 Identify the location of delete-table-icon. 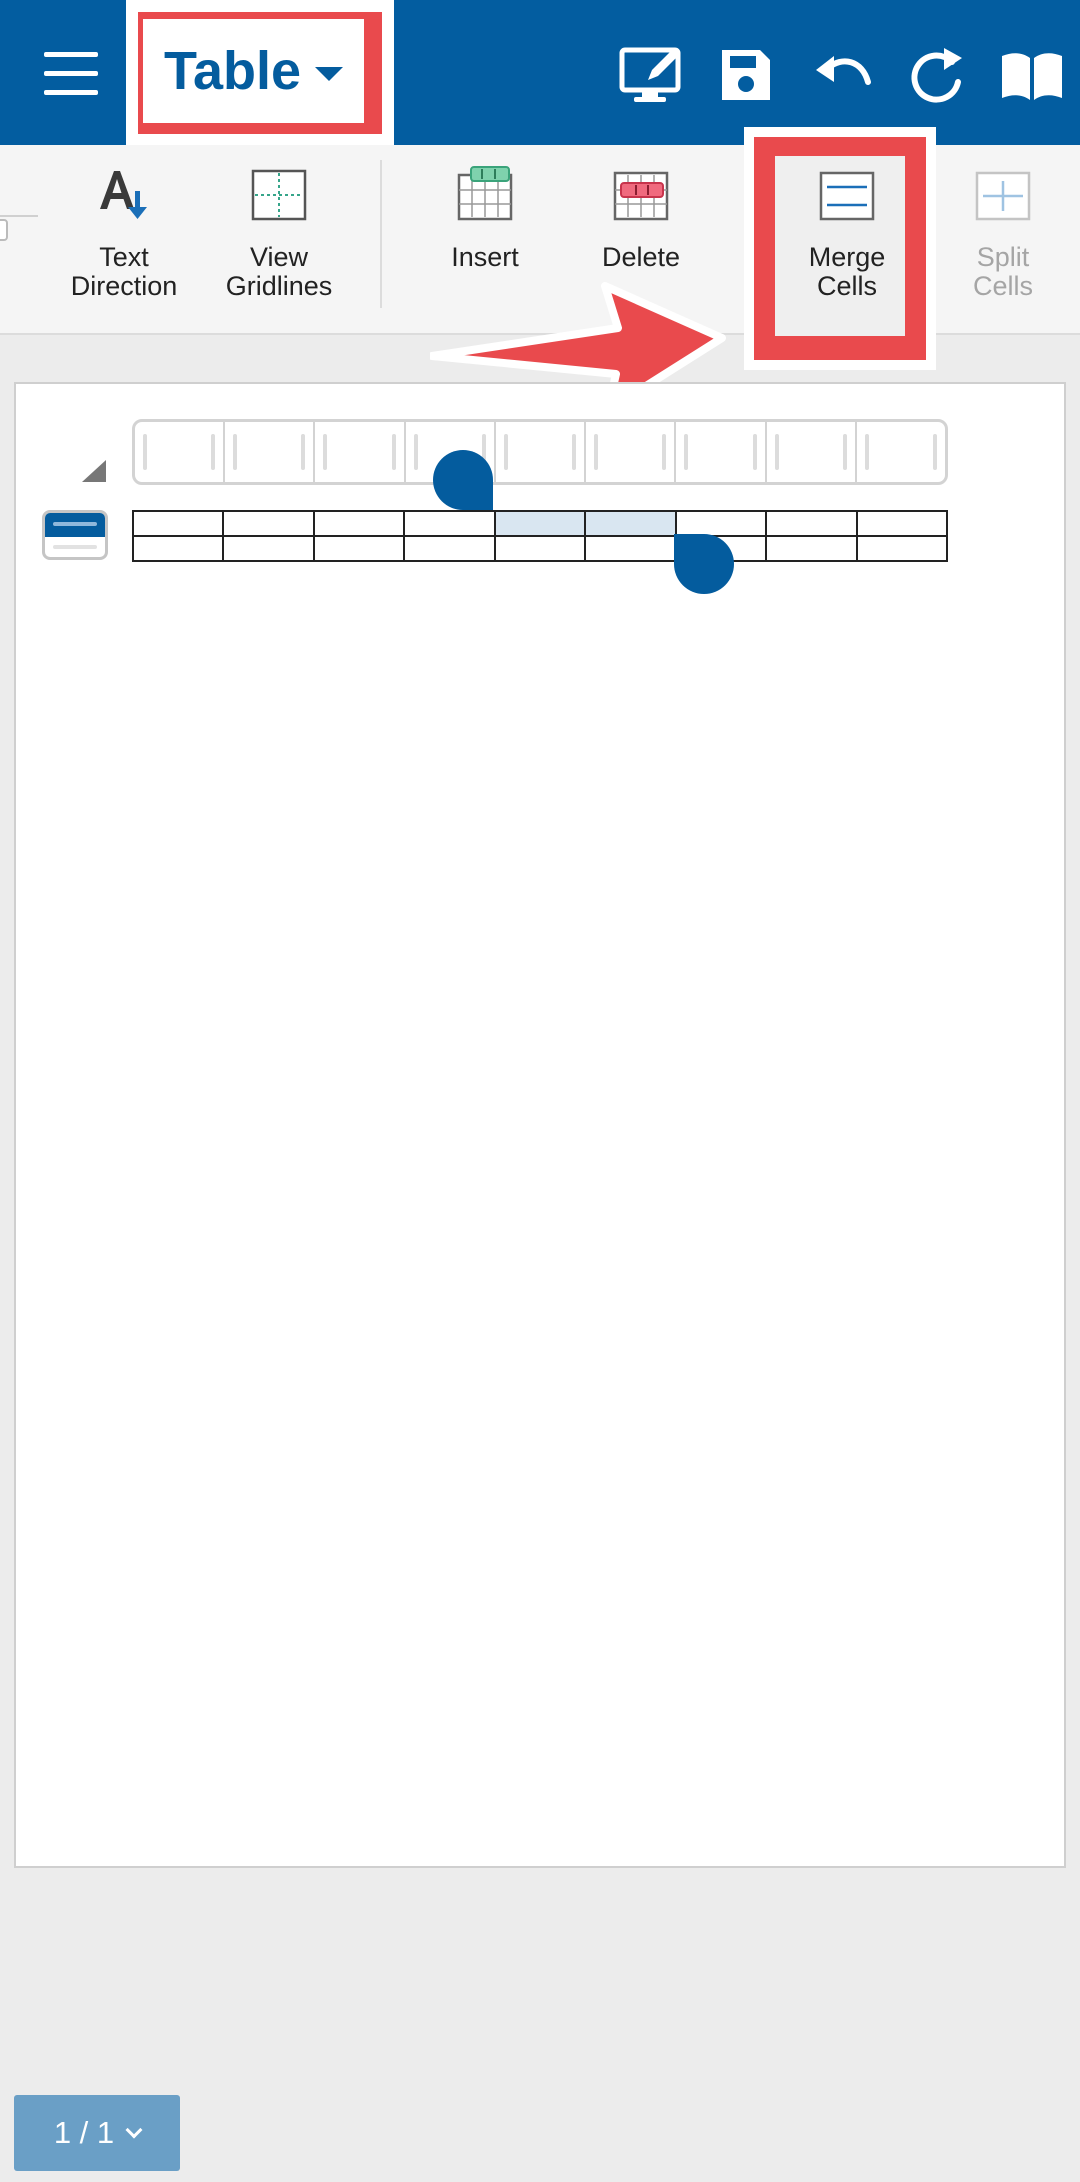
(641, 195).